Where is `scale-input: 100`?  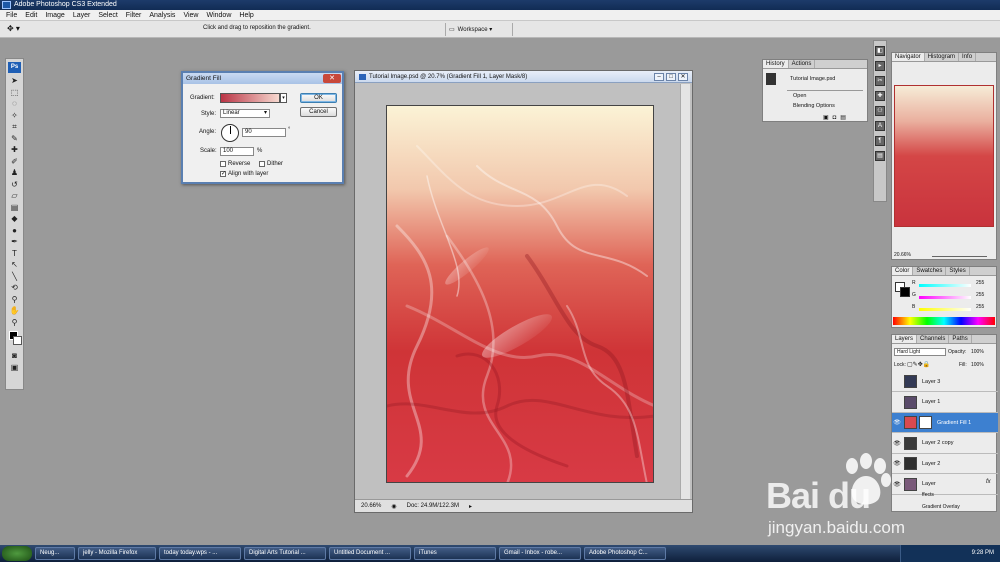
scale-input: 100 is located at coordinates (237, 151).